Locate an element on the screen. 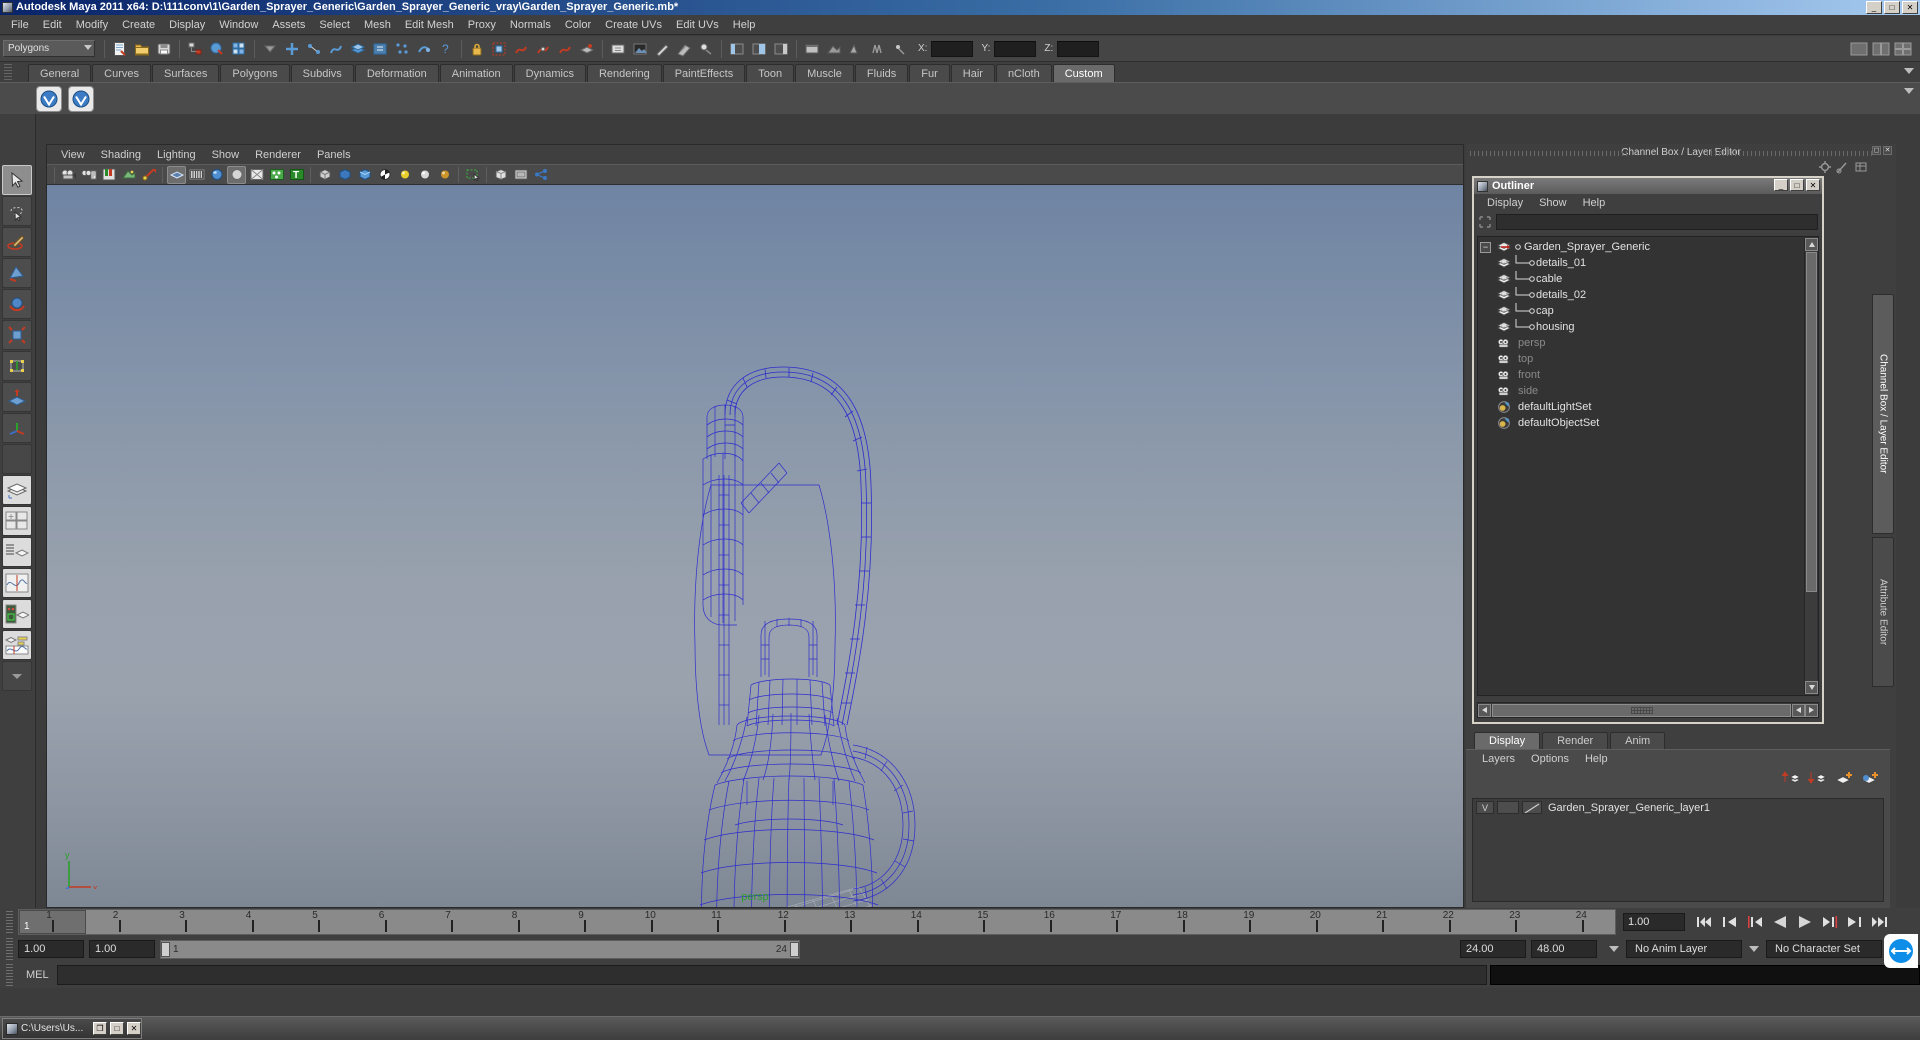 Image resolution: width=1920 pixels, height=1040 pixels. shelf-tab-muscle: Muscle is located at coordinates (824, 73).